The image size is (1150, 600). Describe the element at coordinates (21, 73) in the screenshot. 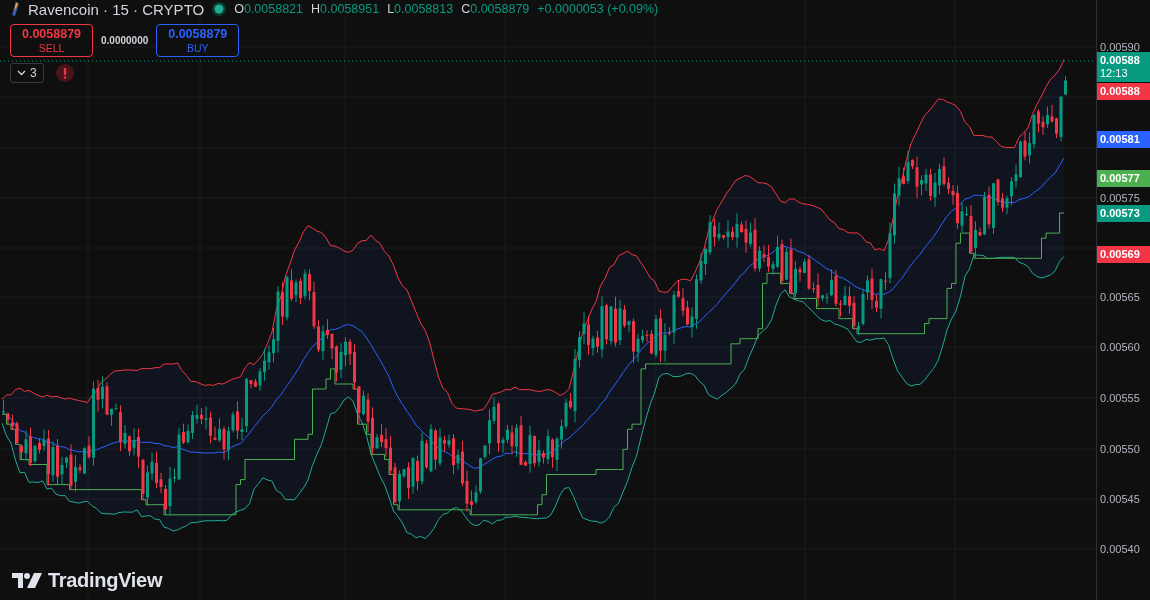

I see `chevron-down-icon` at that location.